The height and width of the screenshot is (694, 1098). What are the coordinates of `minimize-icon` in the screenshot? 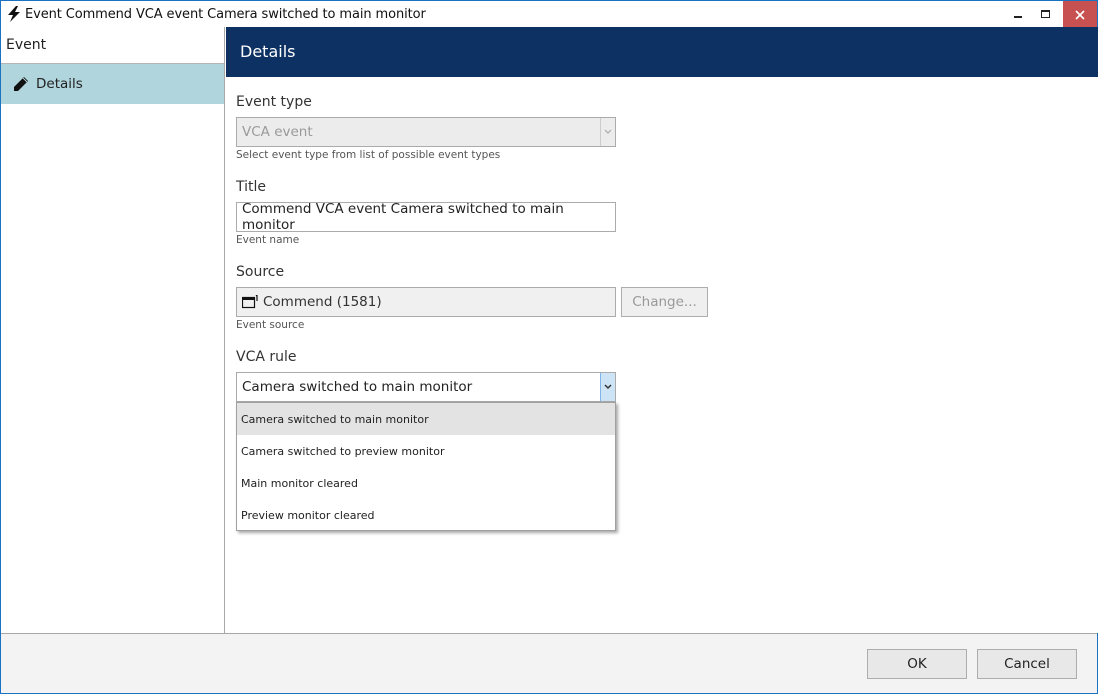 It's located at (1019, 14).